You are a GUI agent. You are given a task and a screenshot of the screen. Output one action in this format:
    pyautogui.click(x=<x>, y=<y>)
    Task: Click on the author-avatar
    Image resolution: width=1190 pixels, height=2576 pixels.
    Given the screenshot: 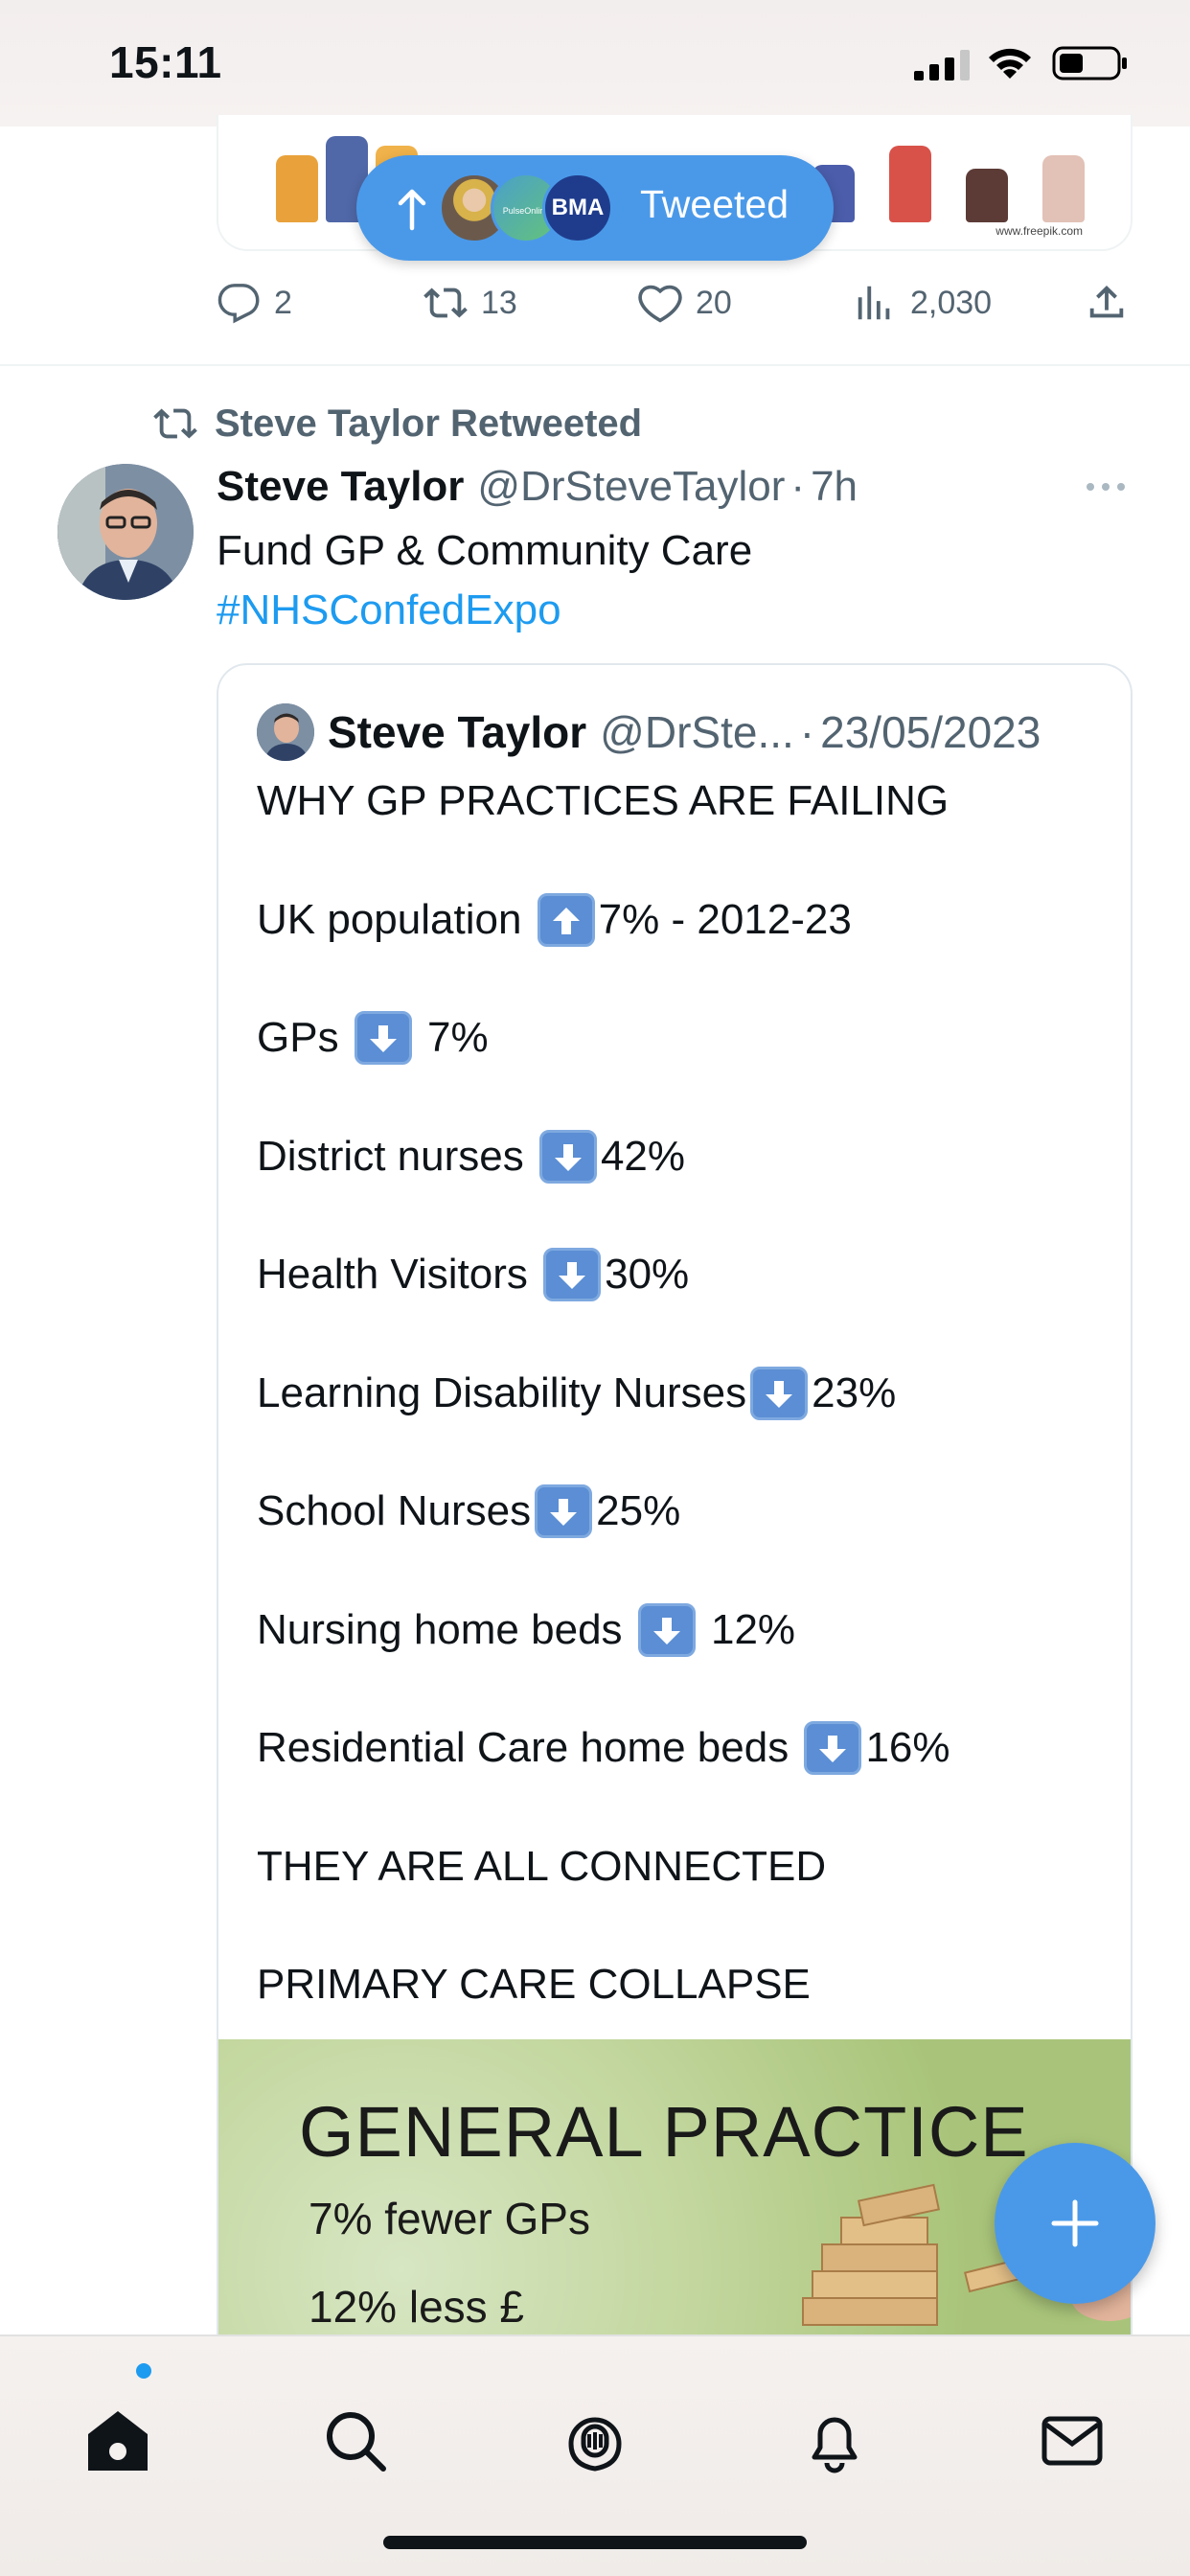 What is the action you would take?
    pyautogui.click(x=125, y=532)
    